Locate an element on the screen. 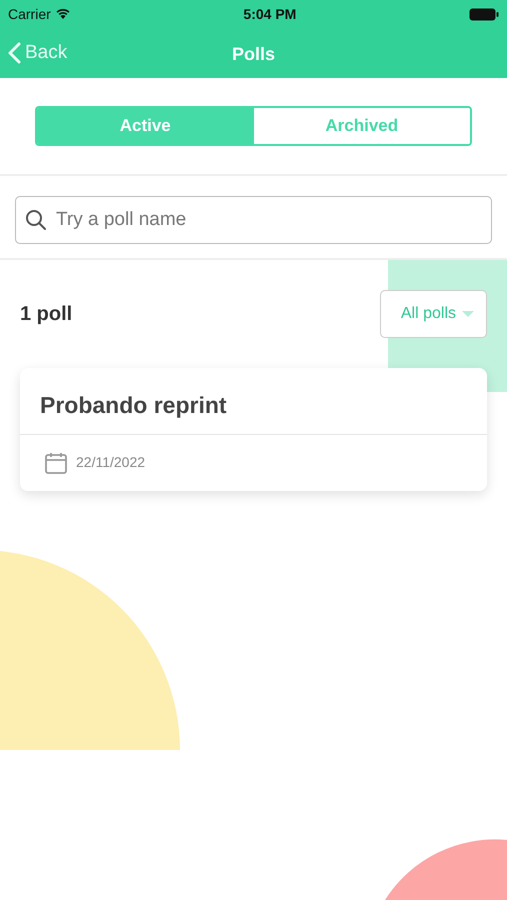  chevron-left-icon is located at coordinates (14, 53).